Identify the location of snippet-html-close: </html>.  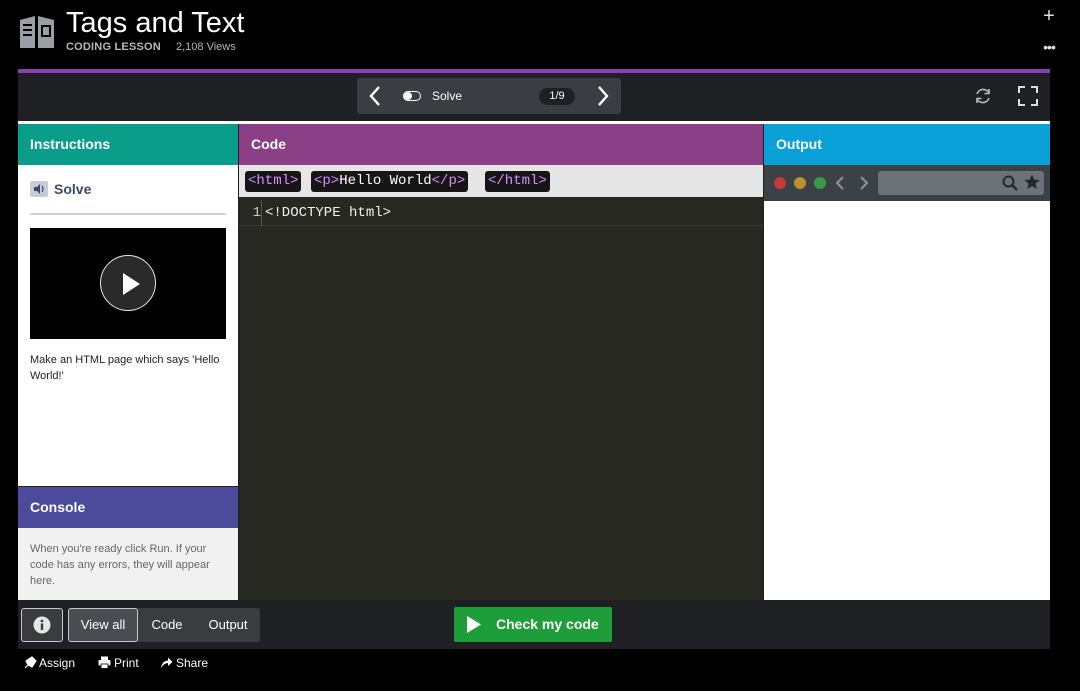
(517, 181).